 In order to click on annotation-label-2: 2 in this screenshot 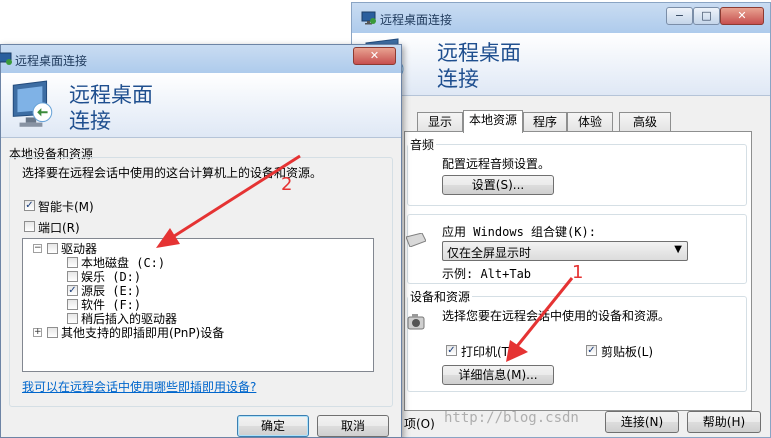, I will do `click(287, 184)`.